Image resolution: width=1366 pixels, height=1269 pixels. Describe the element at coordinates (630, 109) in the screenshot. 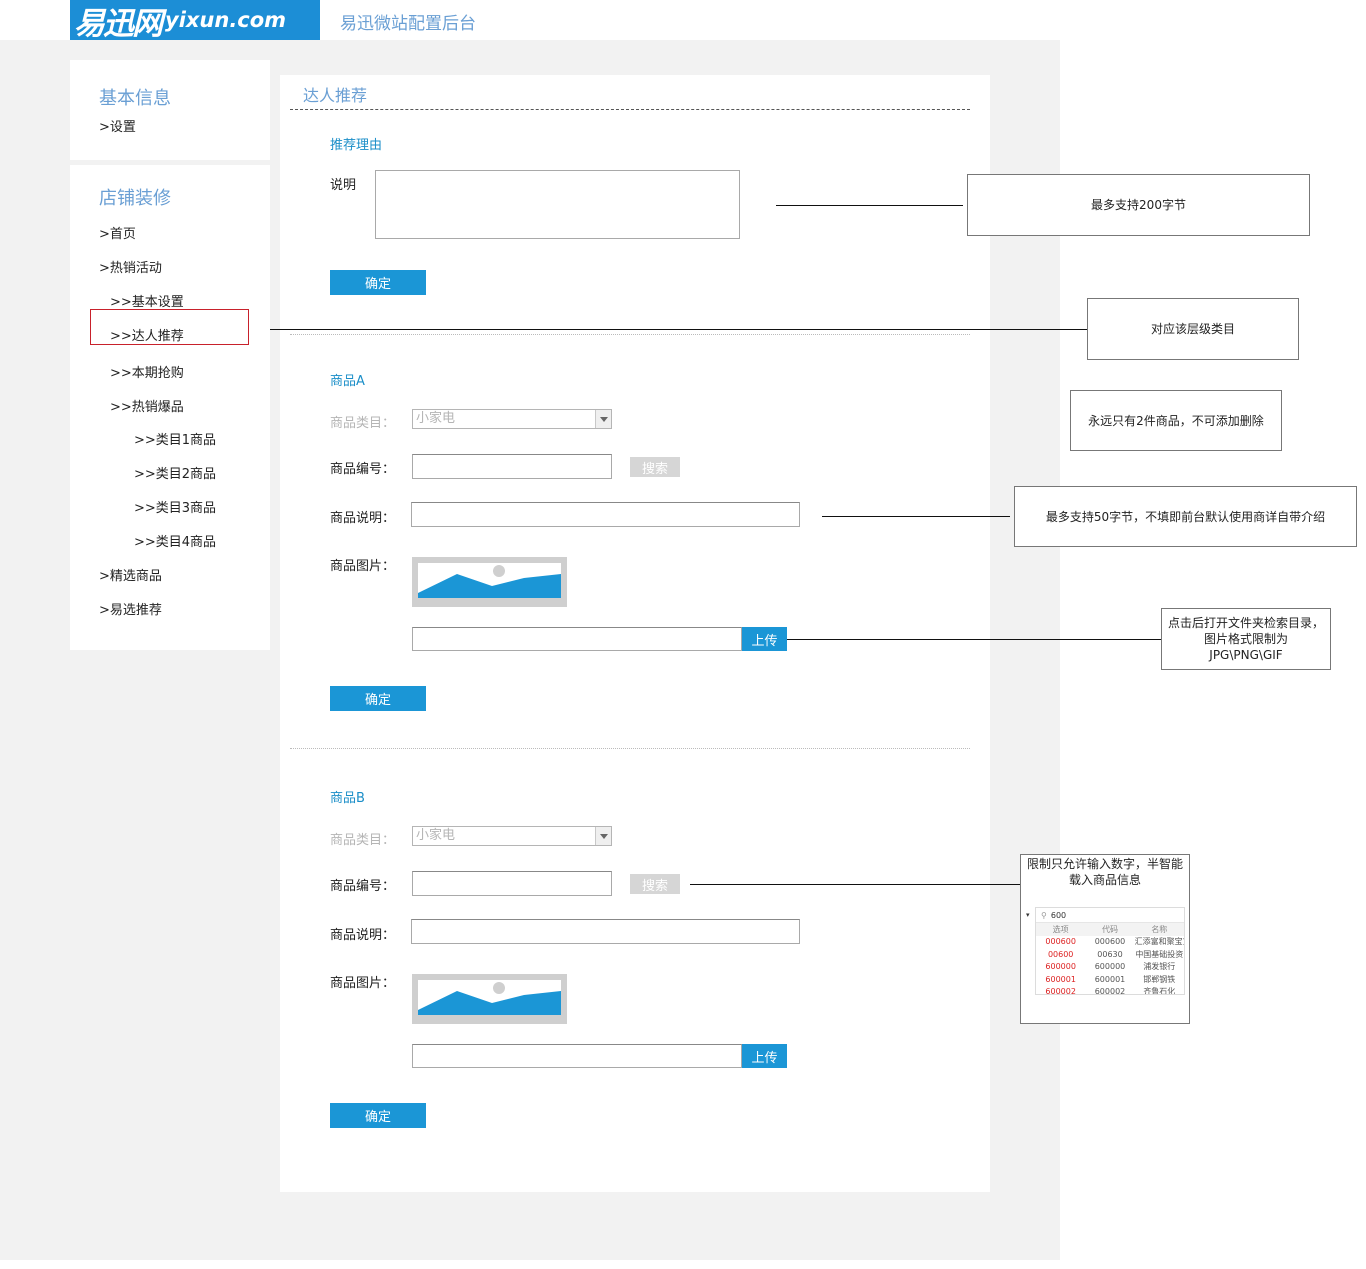

I see `title-divider` at that location.